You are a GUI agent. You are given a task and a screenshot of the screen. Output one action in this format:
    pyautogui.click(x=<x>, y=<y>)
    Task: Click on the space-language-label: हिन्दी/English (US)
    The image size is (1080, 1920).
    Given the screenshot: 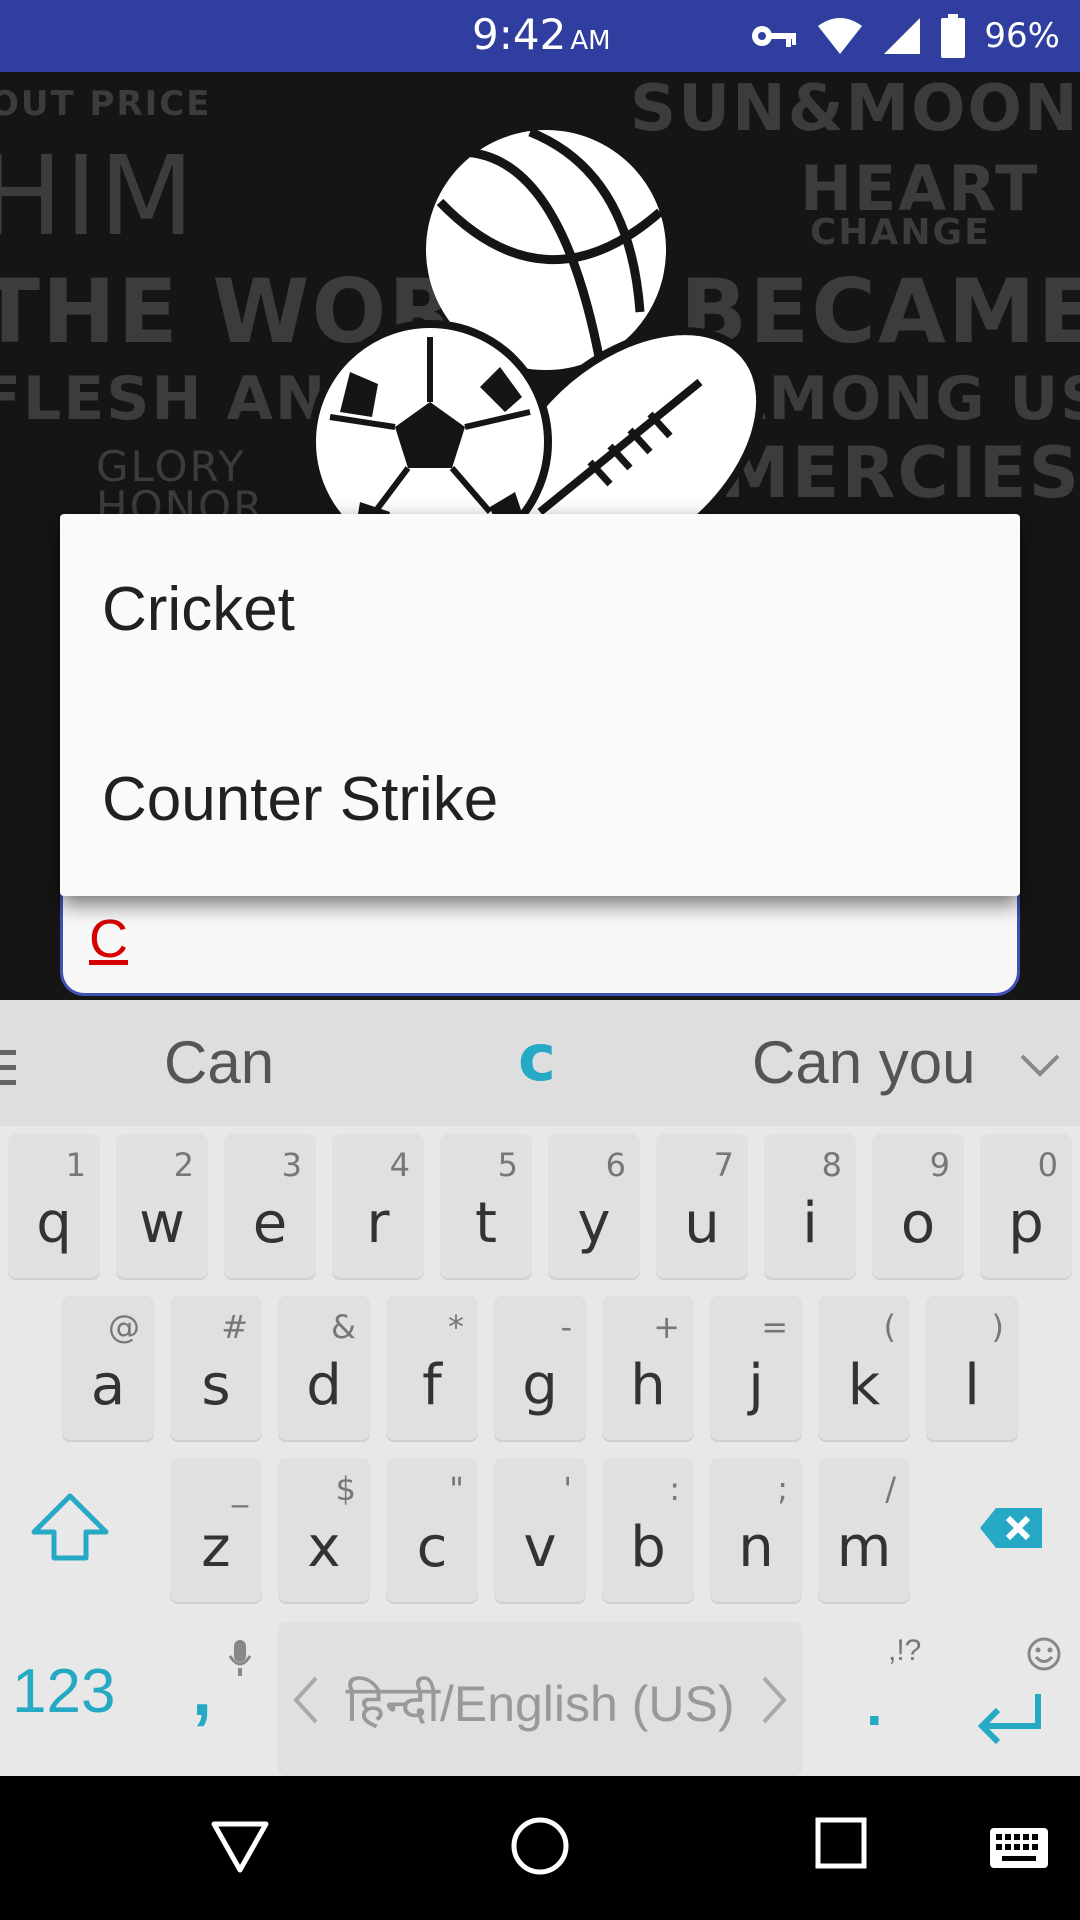 What is the action you would take?
    pyautogui.click(x=540, y=1704)
    